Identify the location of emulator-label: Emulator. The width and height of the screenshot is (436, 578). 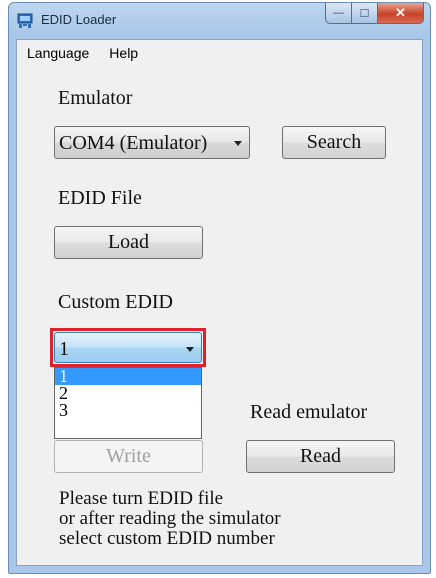
(95, 98).